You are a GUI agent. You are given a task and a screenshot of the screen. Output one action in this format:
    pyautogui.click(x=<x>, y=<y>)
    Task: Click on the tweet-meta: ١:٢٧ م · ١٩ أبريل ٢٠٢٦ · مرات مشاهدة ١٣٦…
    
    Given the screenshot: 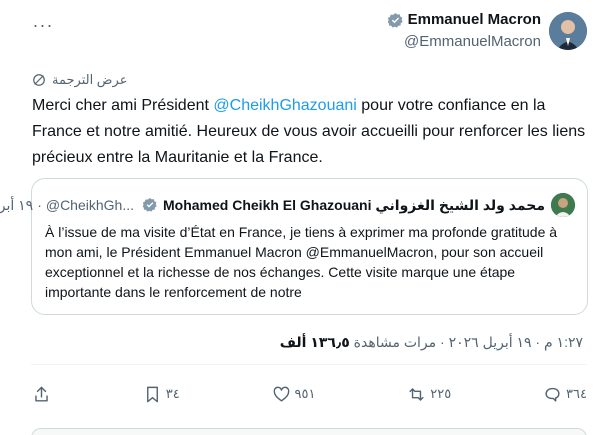 What is the action you would take?
    pyautogui.click(x=431, y=342)
    